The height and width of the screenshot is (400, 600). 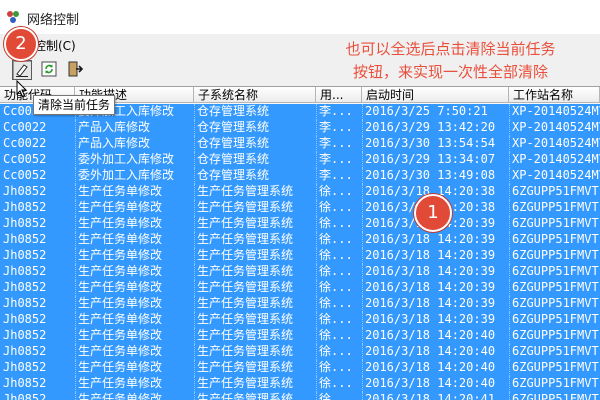 I want to click on column-header-start-time: 启动时间, so click(x=435, y=95).